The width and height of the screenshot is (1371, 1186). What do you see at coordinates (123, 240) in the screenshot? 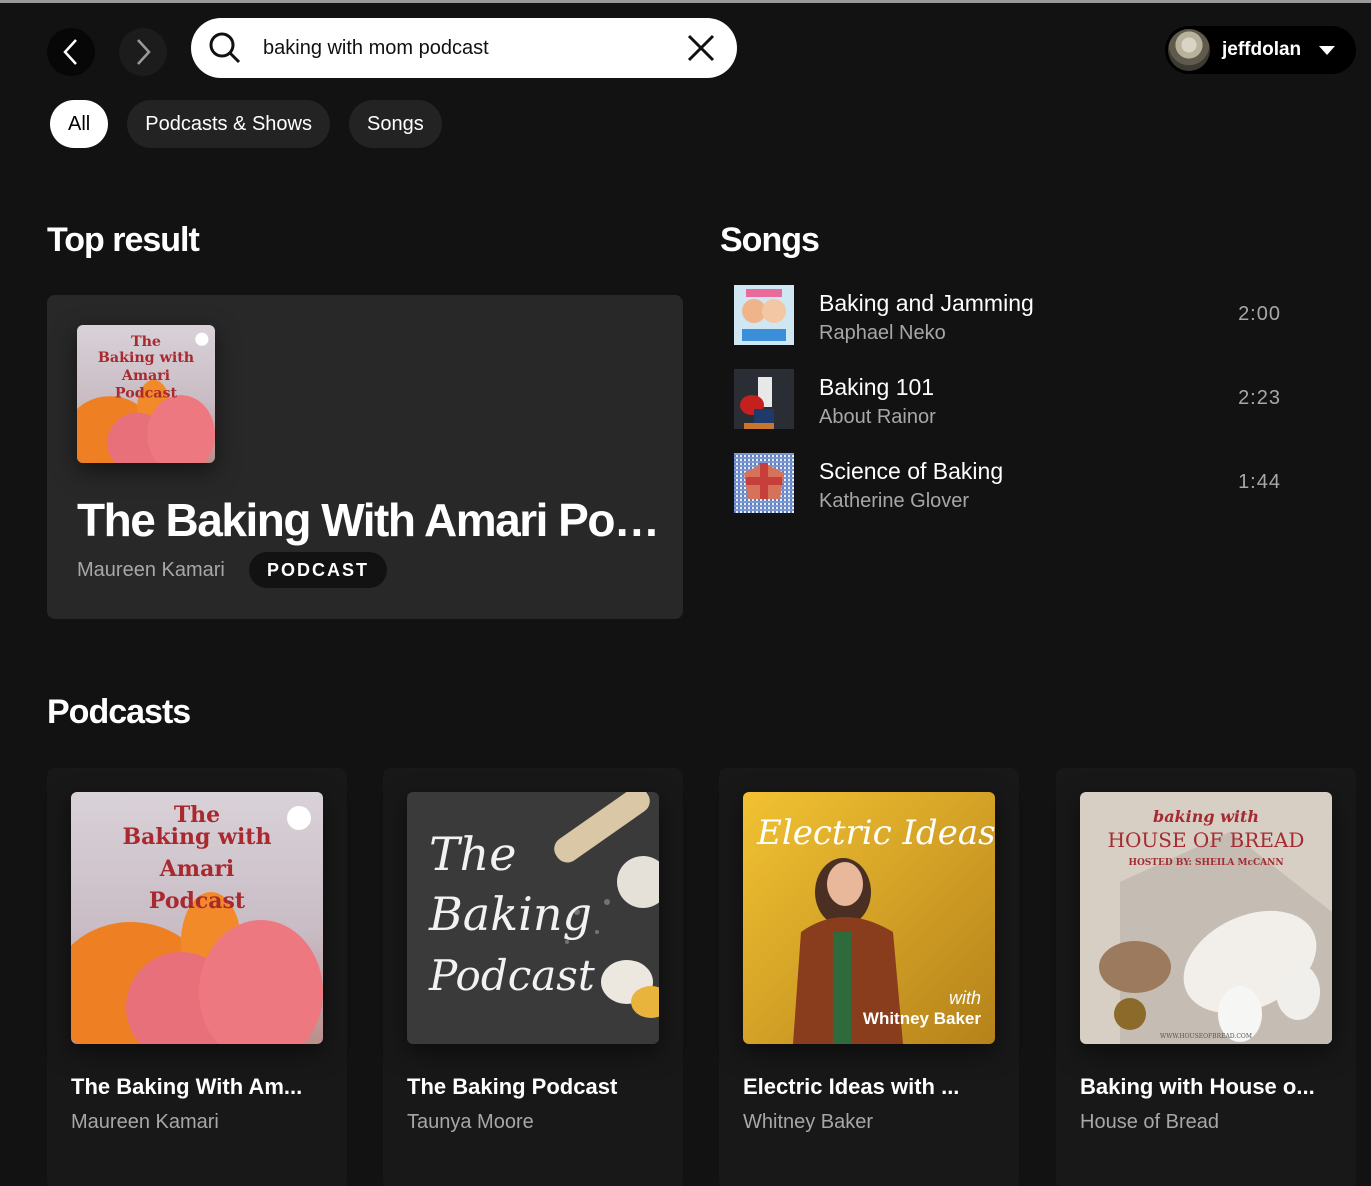
I see `top-result-heading: Top result` at bounding box center [123, 240].